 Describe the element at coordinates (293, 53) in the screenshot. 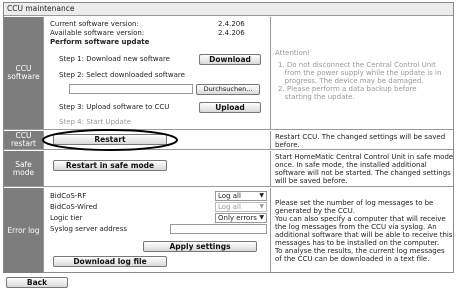

I see `attention-heading: Attention!` at that location.